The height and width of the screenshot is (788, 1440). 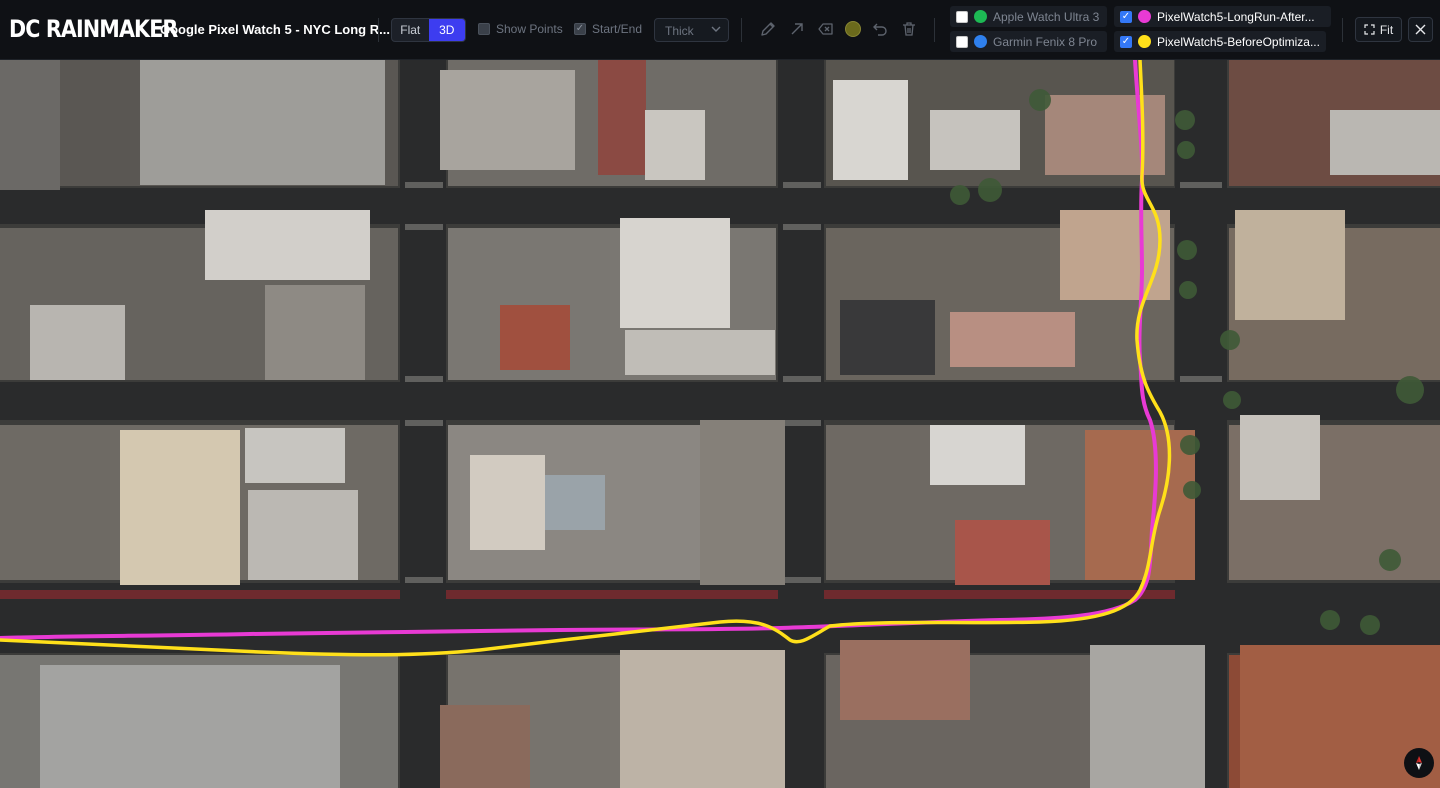 I want to click on compass-icon, so click(x=1419, y=763).